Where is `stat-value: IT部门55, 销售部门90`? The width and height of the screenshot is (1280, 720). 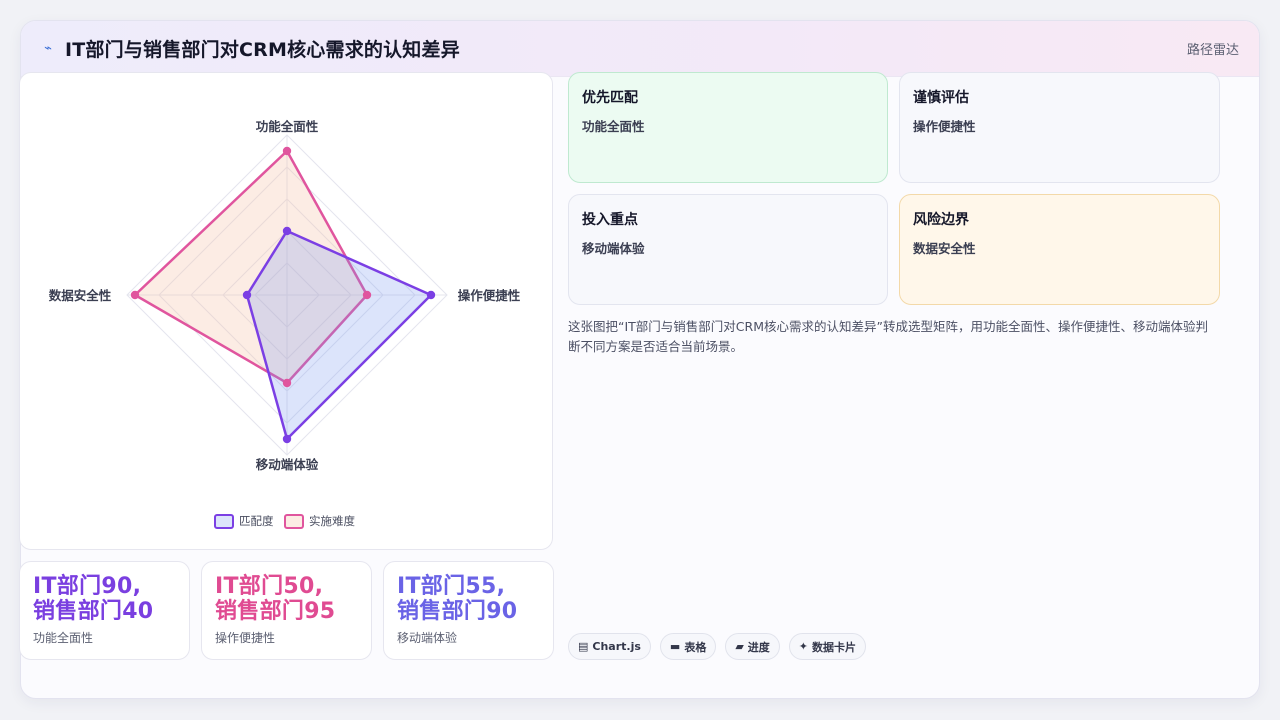
stat-value: IT部门55, 销售部门90 is located at coordinates (457, 599).